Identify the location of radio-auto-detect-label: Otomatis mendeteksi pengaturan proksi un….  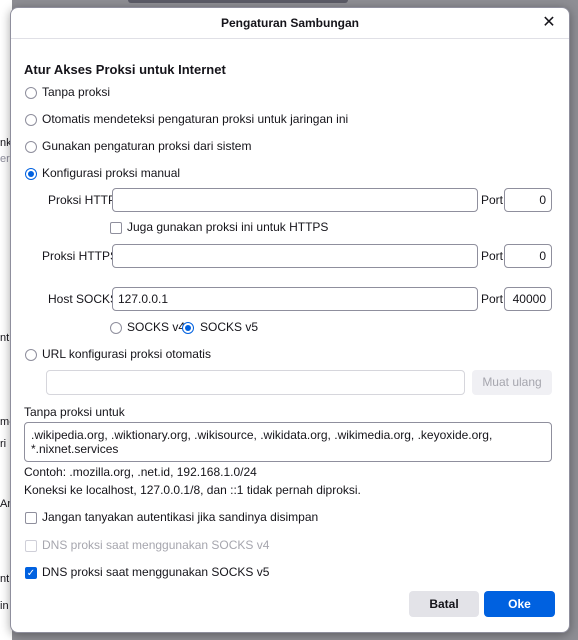
(195, 119).